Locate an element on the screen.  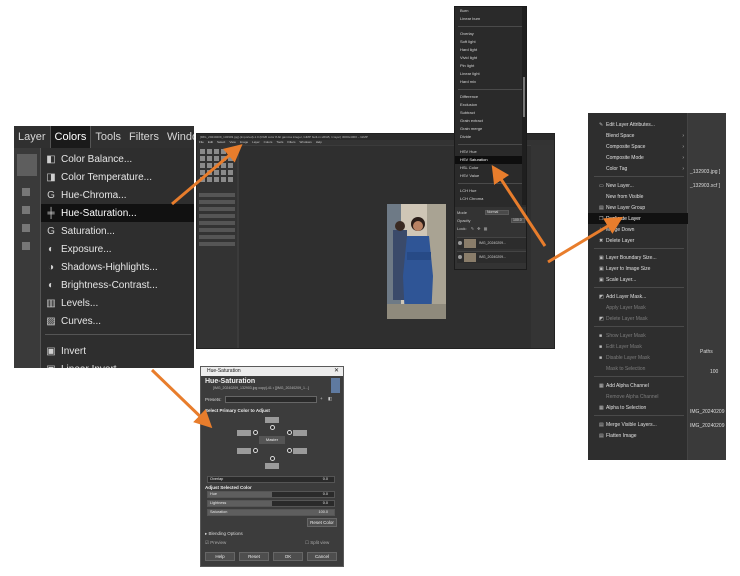
lightness-value: 0.0 is located at coordinates (325, 503).